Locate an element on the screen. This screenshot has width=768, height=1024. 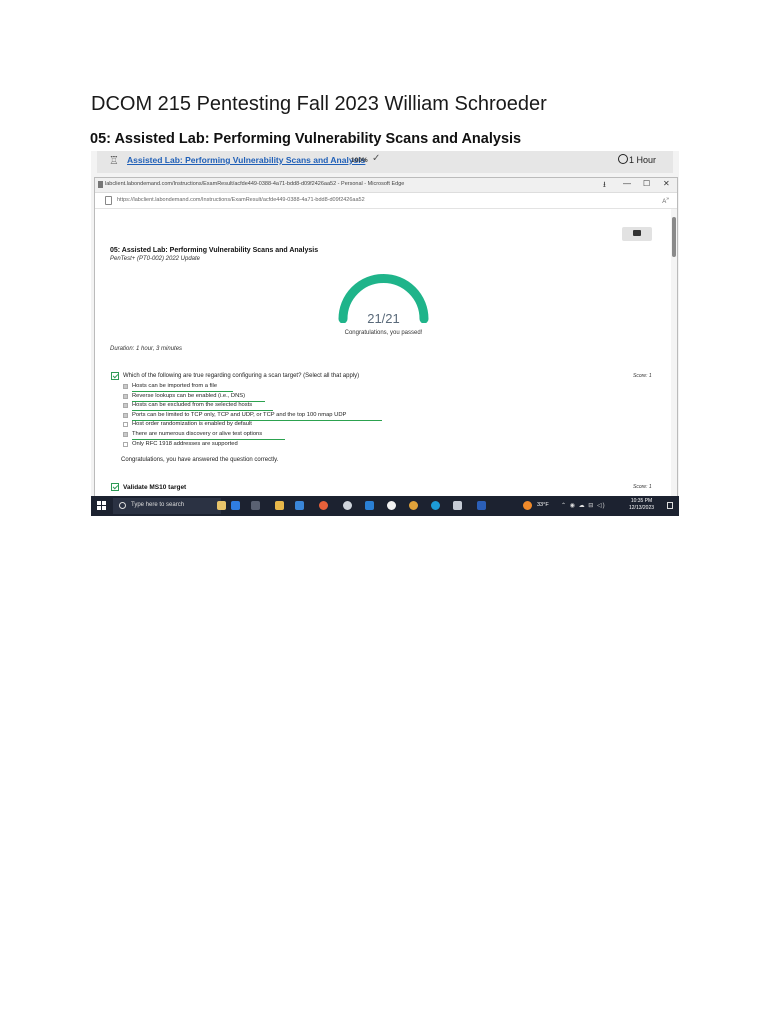
edge-icon is located at coordinates (435, 505).